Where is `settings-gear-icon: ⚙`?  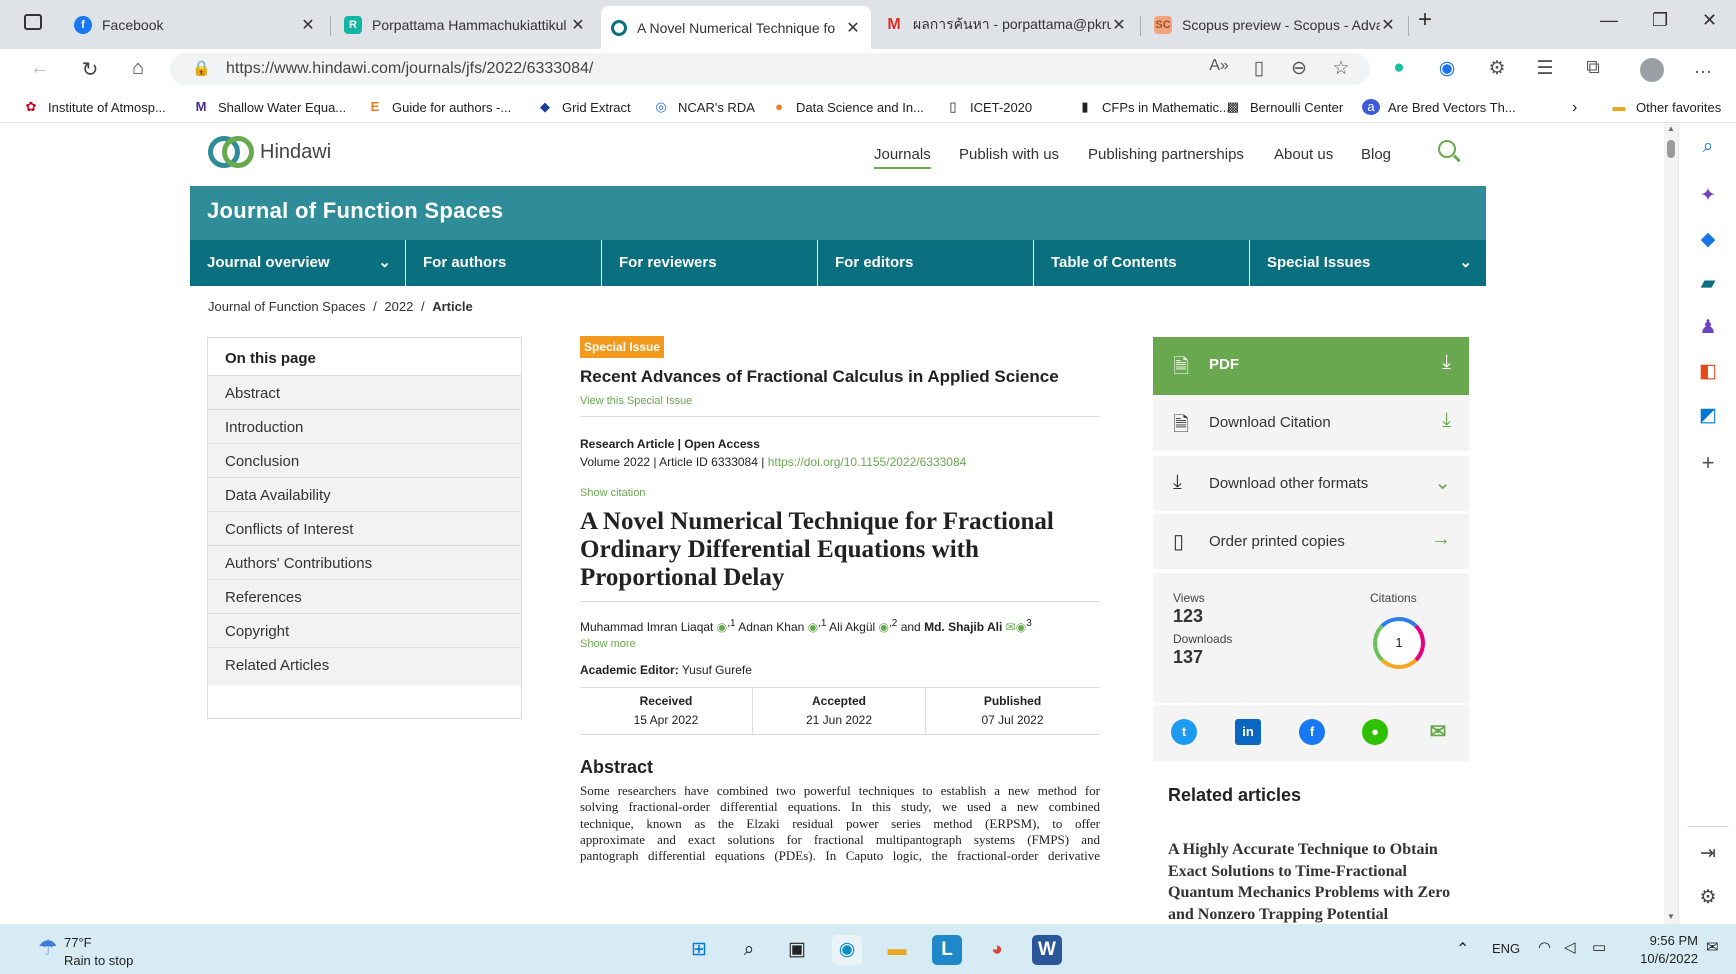 settings-gear-icon: ⚙ is located at coordinates (1708, 897).